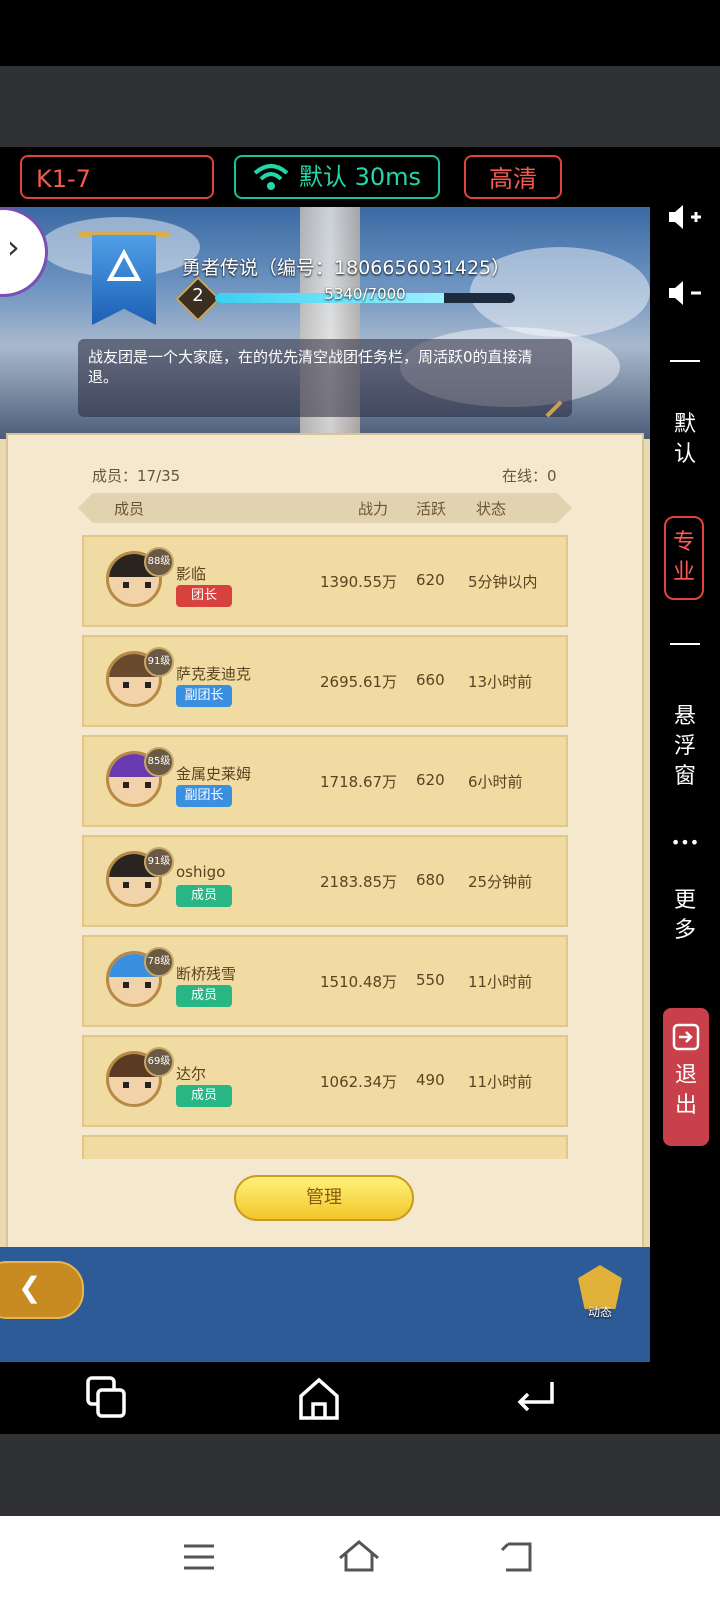 The height and width of the screenshot is (1600, 720). I want to click on exit-label: 退 出, so click(685, 1090).